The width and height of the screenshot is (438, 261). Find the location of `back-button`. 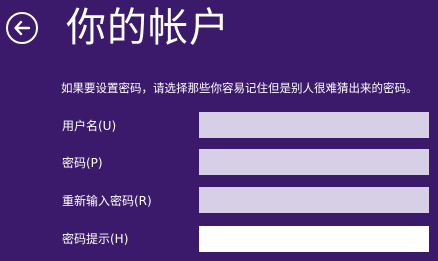

back-button is located at coordinates (22, 28).